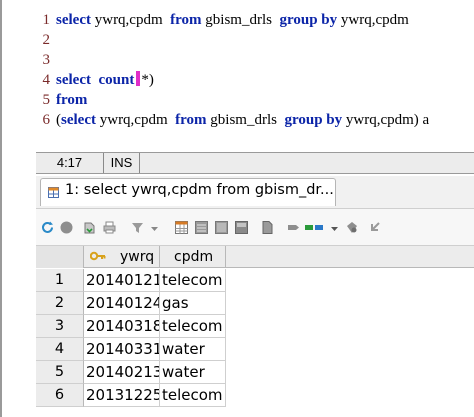 This screenshot has width=474, height=417. Describe the element at coordinates (386, 120) in the screenshot. I see `sql-text: ywrq,cpdm) a` at that location.